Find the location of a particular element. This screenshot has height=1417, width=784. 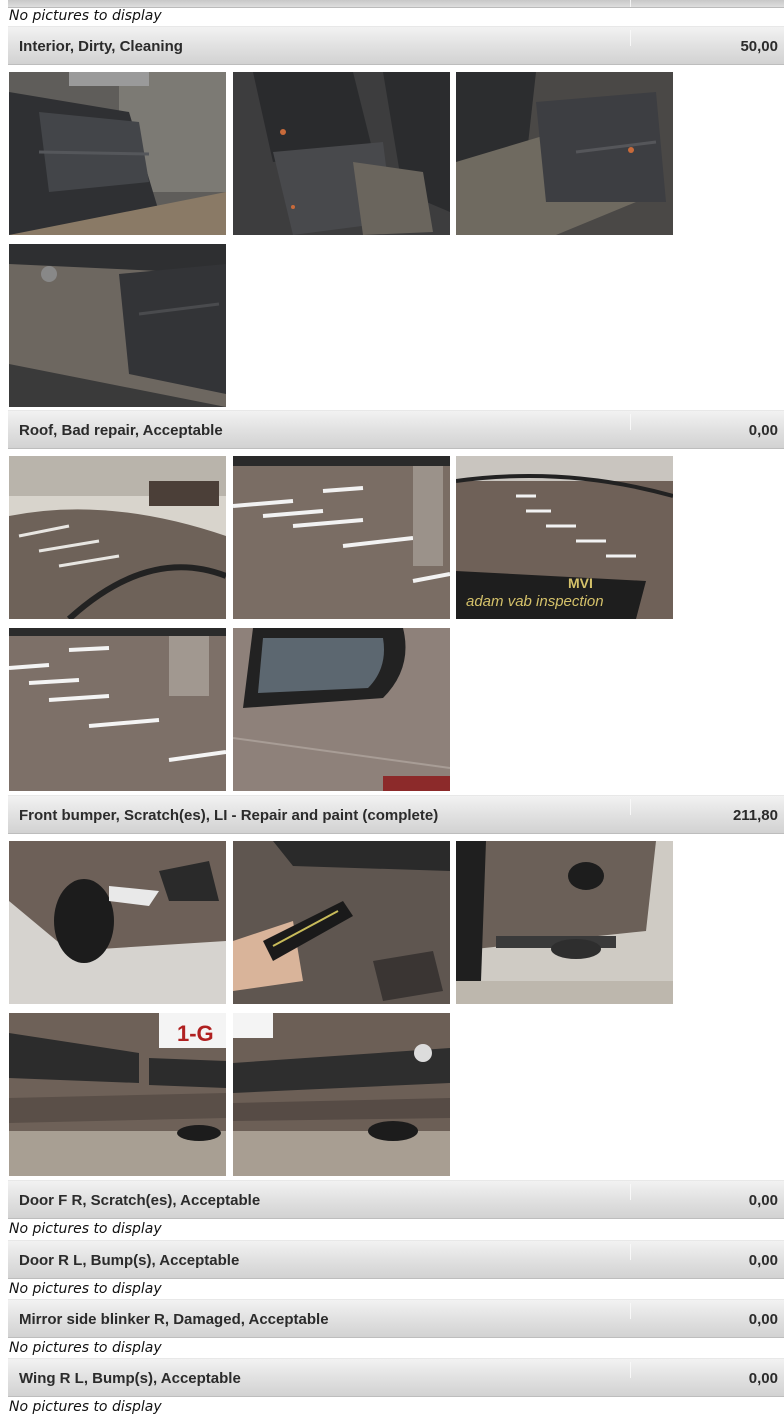

damage-row-interior: Interior, Dirty, Cleaning 50,00 is located at coordinates (396, 45).